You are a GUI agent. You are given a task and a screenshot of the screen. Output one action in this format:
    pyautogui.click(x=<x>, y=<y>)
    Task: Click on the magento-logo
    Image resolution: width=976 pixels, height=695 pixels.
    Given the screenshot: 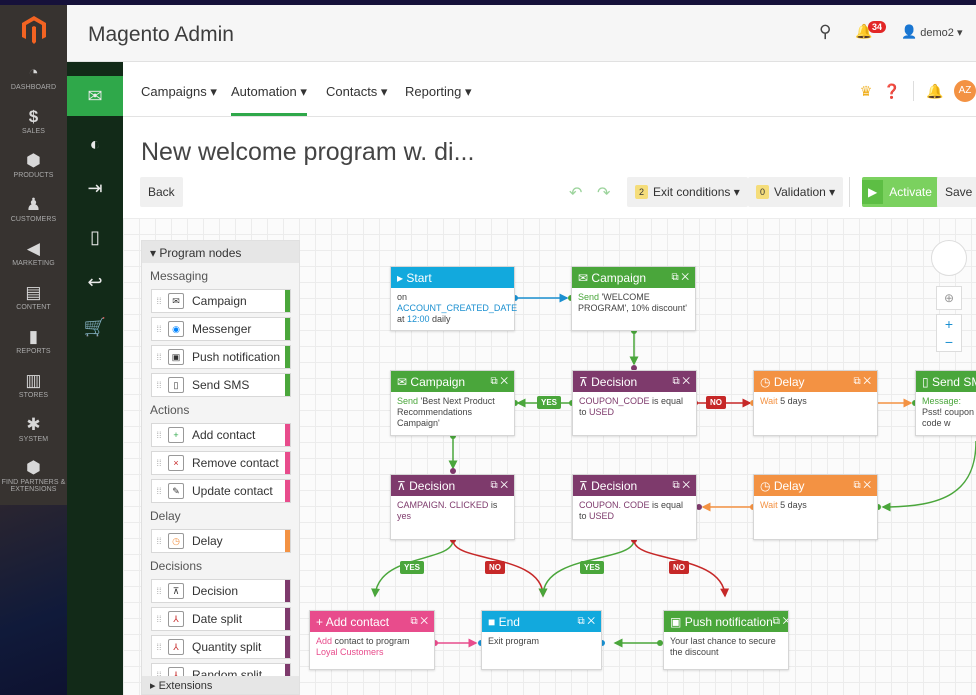 What is the action you would take?
    pyautogui.click(x=33, y=30)
    